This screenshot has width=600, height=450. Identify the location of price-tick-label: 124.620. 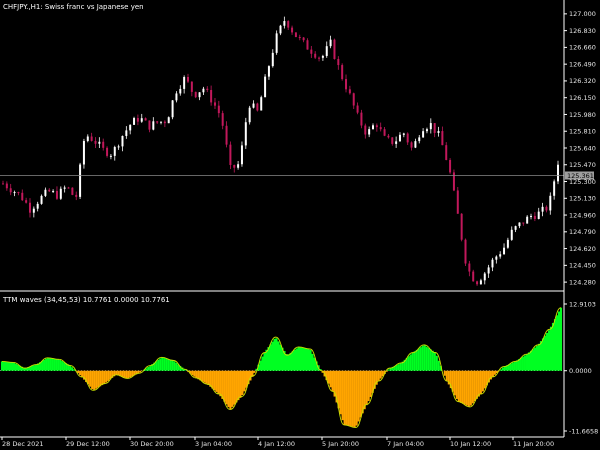
(582, 249).